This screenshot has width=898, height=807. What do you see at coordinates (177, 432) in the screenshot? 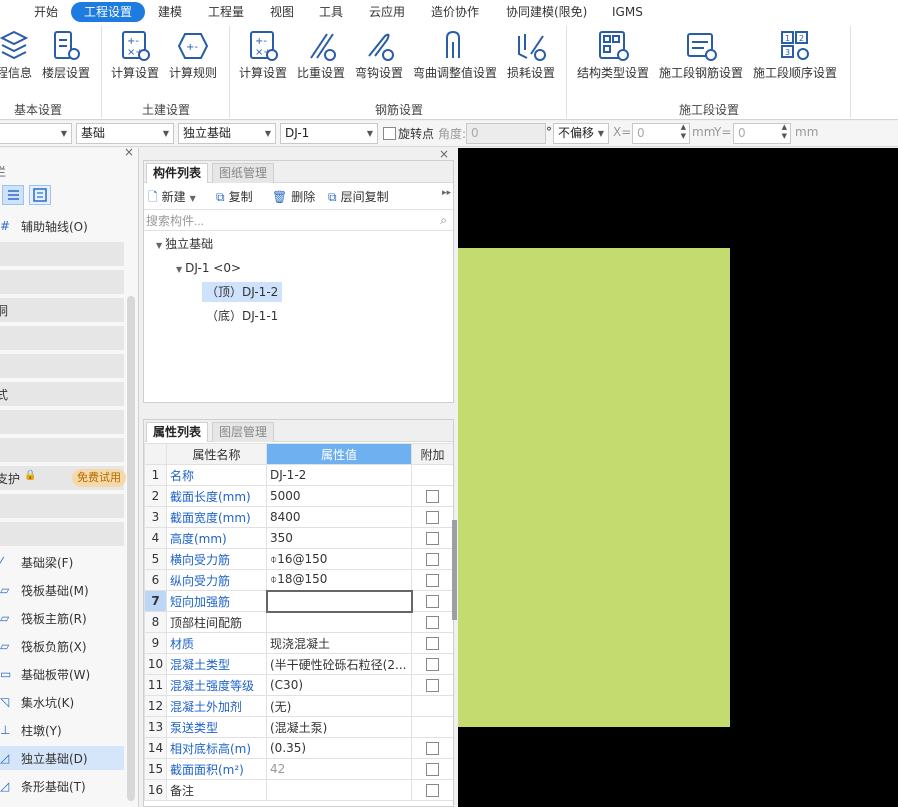
I see `tab-property-list: 属性列表` at bounding box center [177, 432].